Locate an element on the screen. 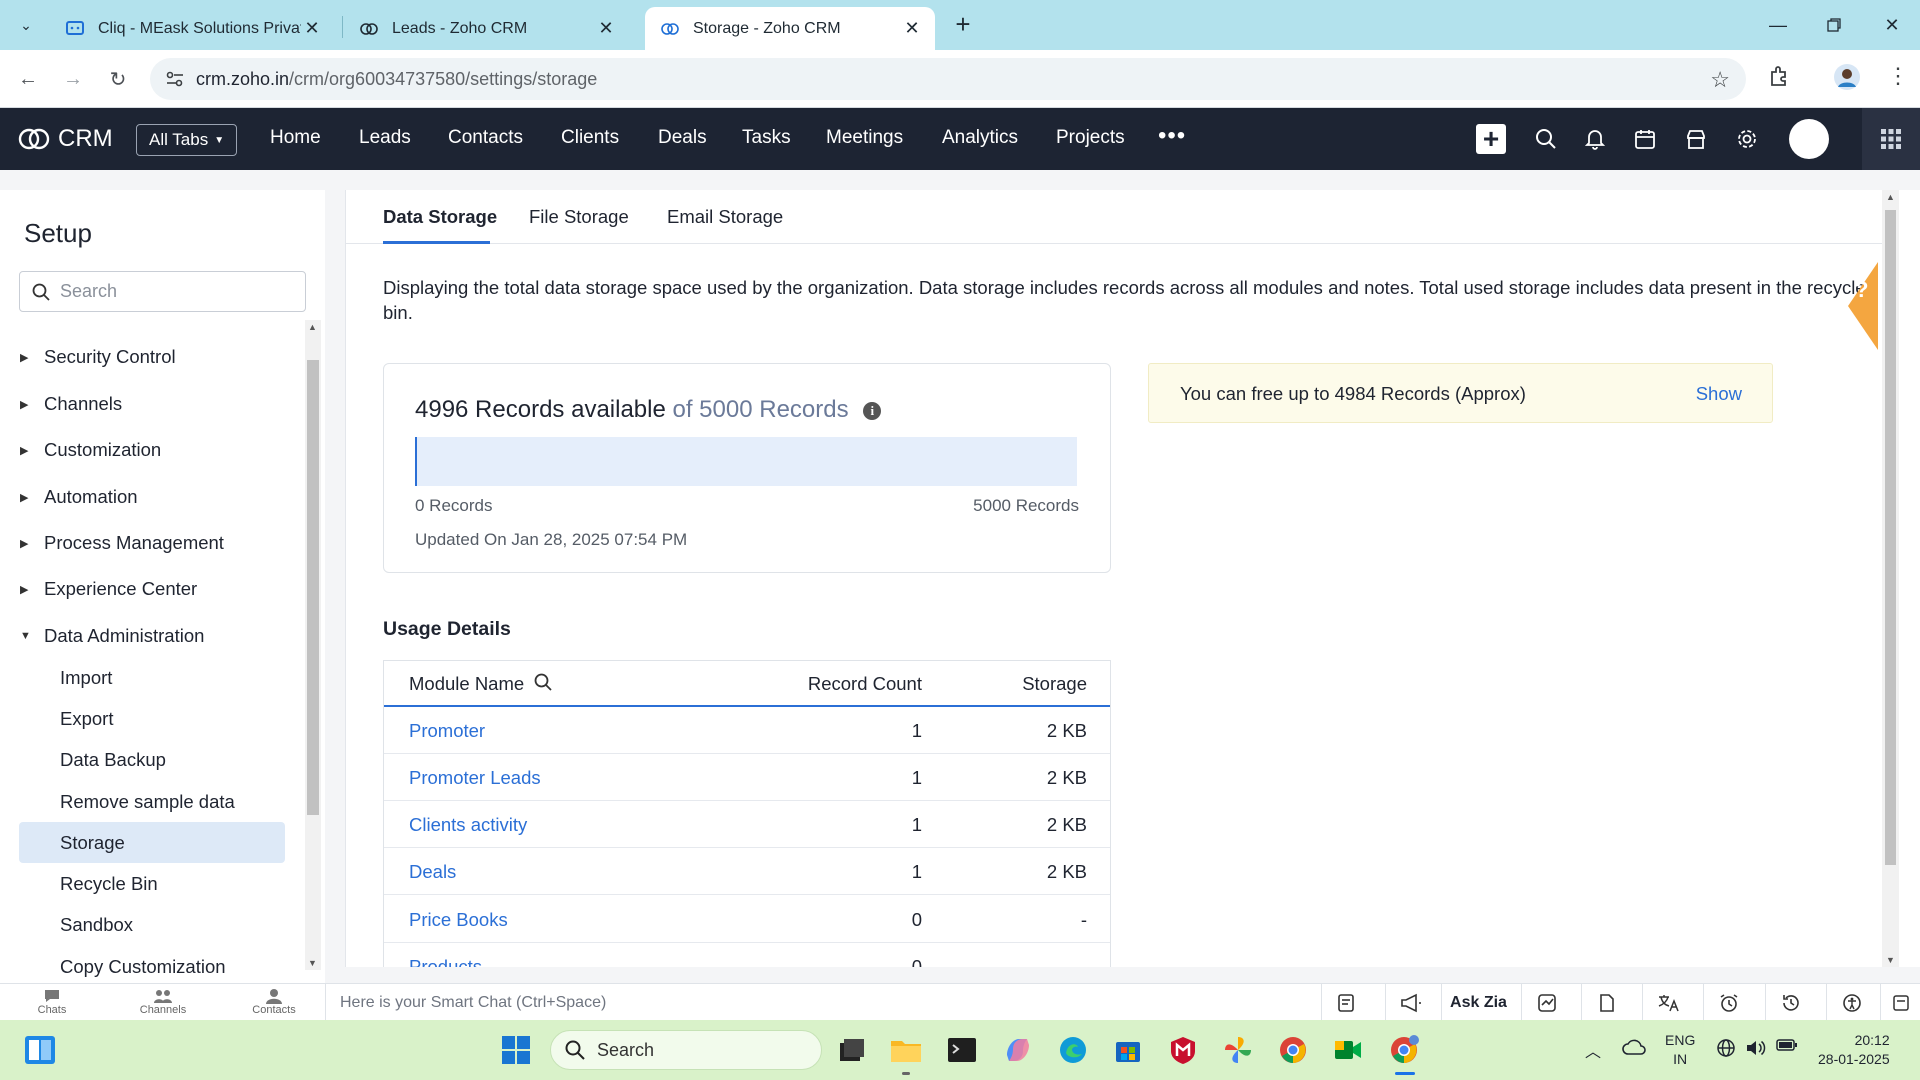 The height and width of the screenshot is (1080, 1920). language-indicator: ENG IN is located at coordinates (1680, 1050).